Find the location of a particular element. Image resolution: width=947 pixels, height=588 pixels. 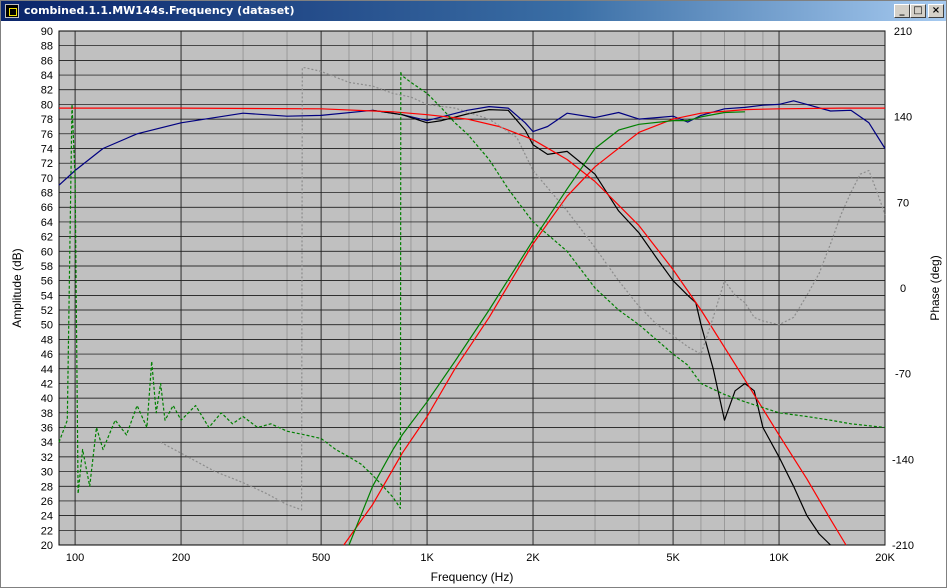

y2-tick-label: -70 is located at coordinates (903, 375).